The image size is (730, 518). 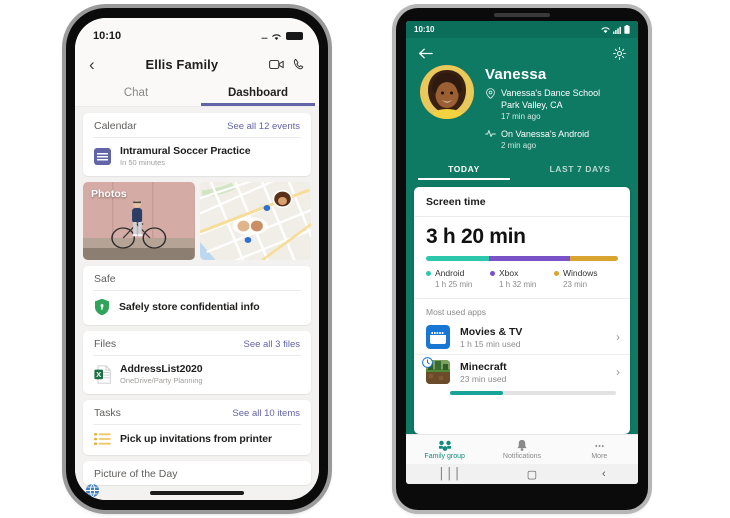 What do you see at coordinates (102, 156) in the screenshot?
I see `calendar-icon` at bounding box center [102, 156].